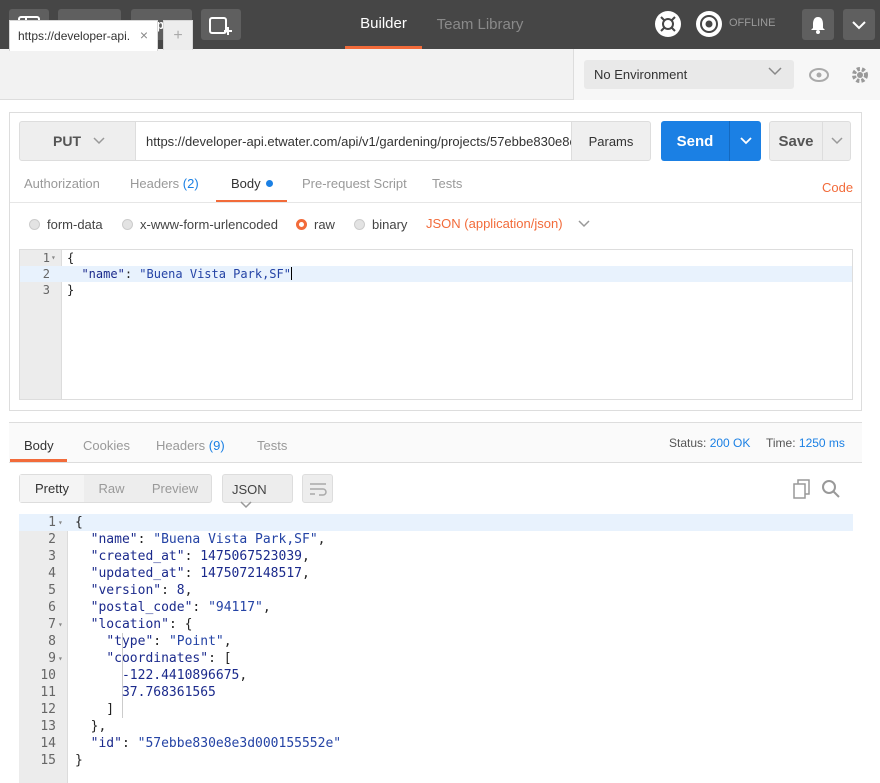  I want to click on response-line: 15}, so click(436, 760).